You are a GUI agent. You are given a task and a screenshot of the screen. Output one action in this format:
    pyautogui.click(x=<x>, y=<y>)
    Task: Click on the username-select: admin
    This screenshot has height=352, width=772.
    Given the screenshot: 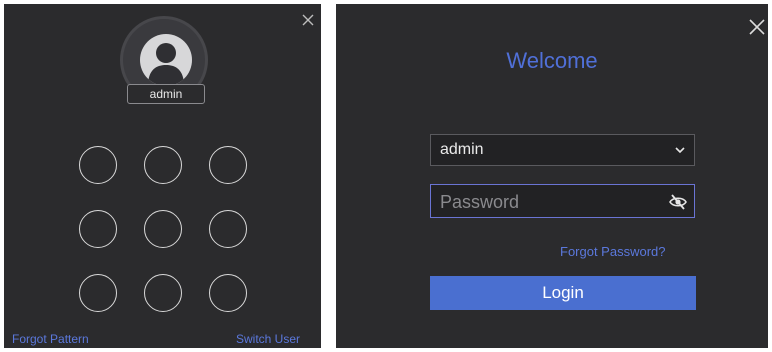 What is the action you would take?
    pyautogui.click(x=562, y=150)
    